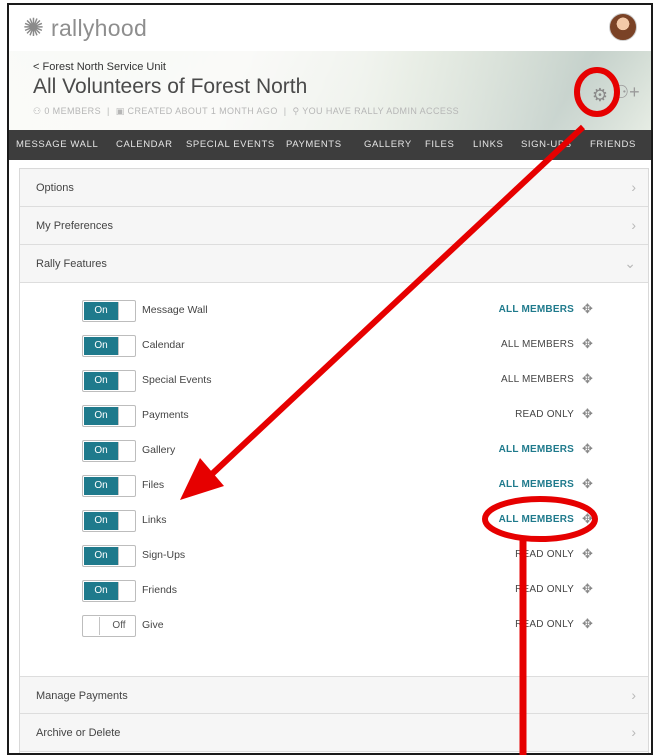 Image resolution: width=665 pixels, height=755 pixels. What do you see at coordinates (82, 696) in the screenshot?
I see `section-label: Manage Payments` at bounding box center [82, 696].